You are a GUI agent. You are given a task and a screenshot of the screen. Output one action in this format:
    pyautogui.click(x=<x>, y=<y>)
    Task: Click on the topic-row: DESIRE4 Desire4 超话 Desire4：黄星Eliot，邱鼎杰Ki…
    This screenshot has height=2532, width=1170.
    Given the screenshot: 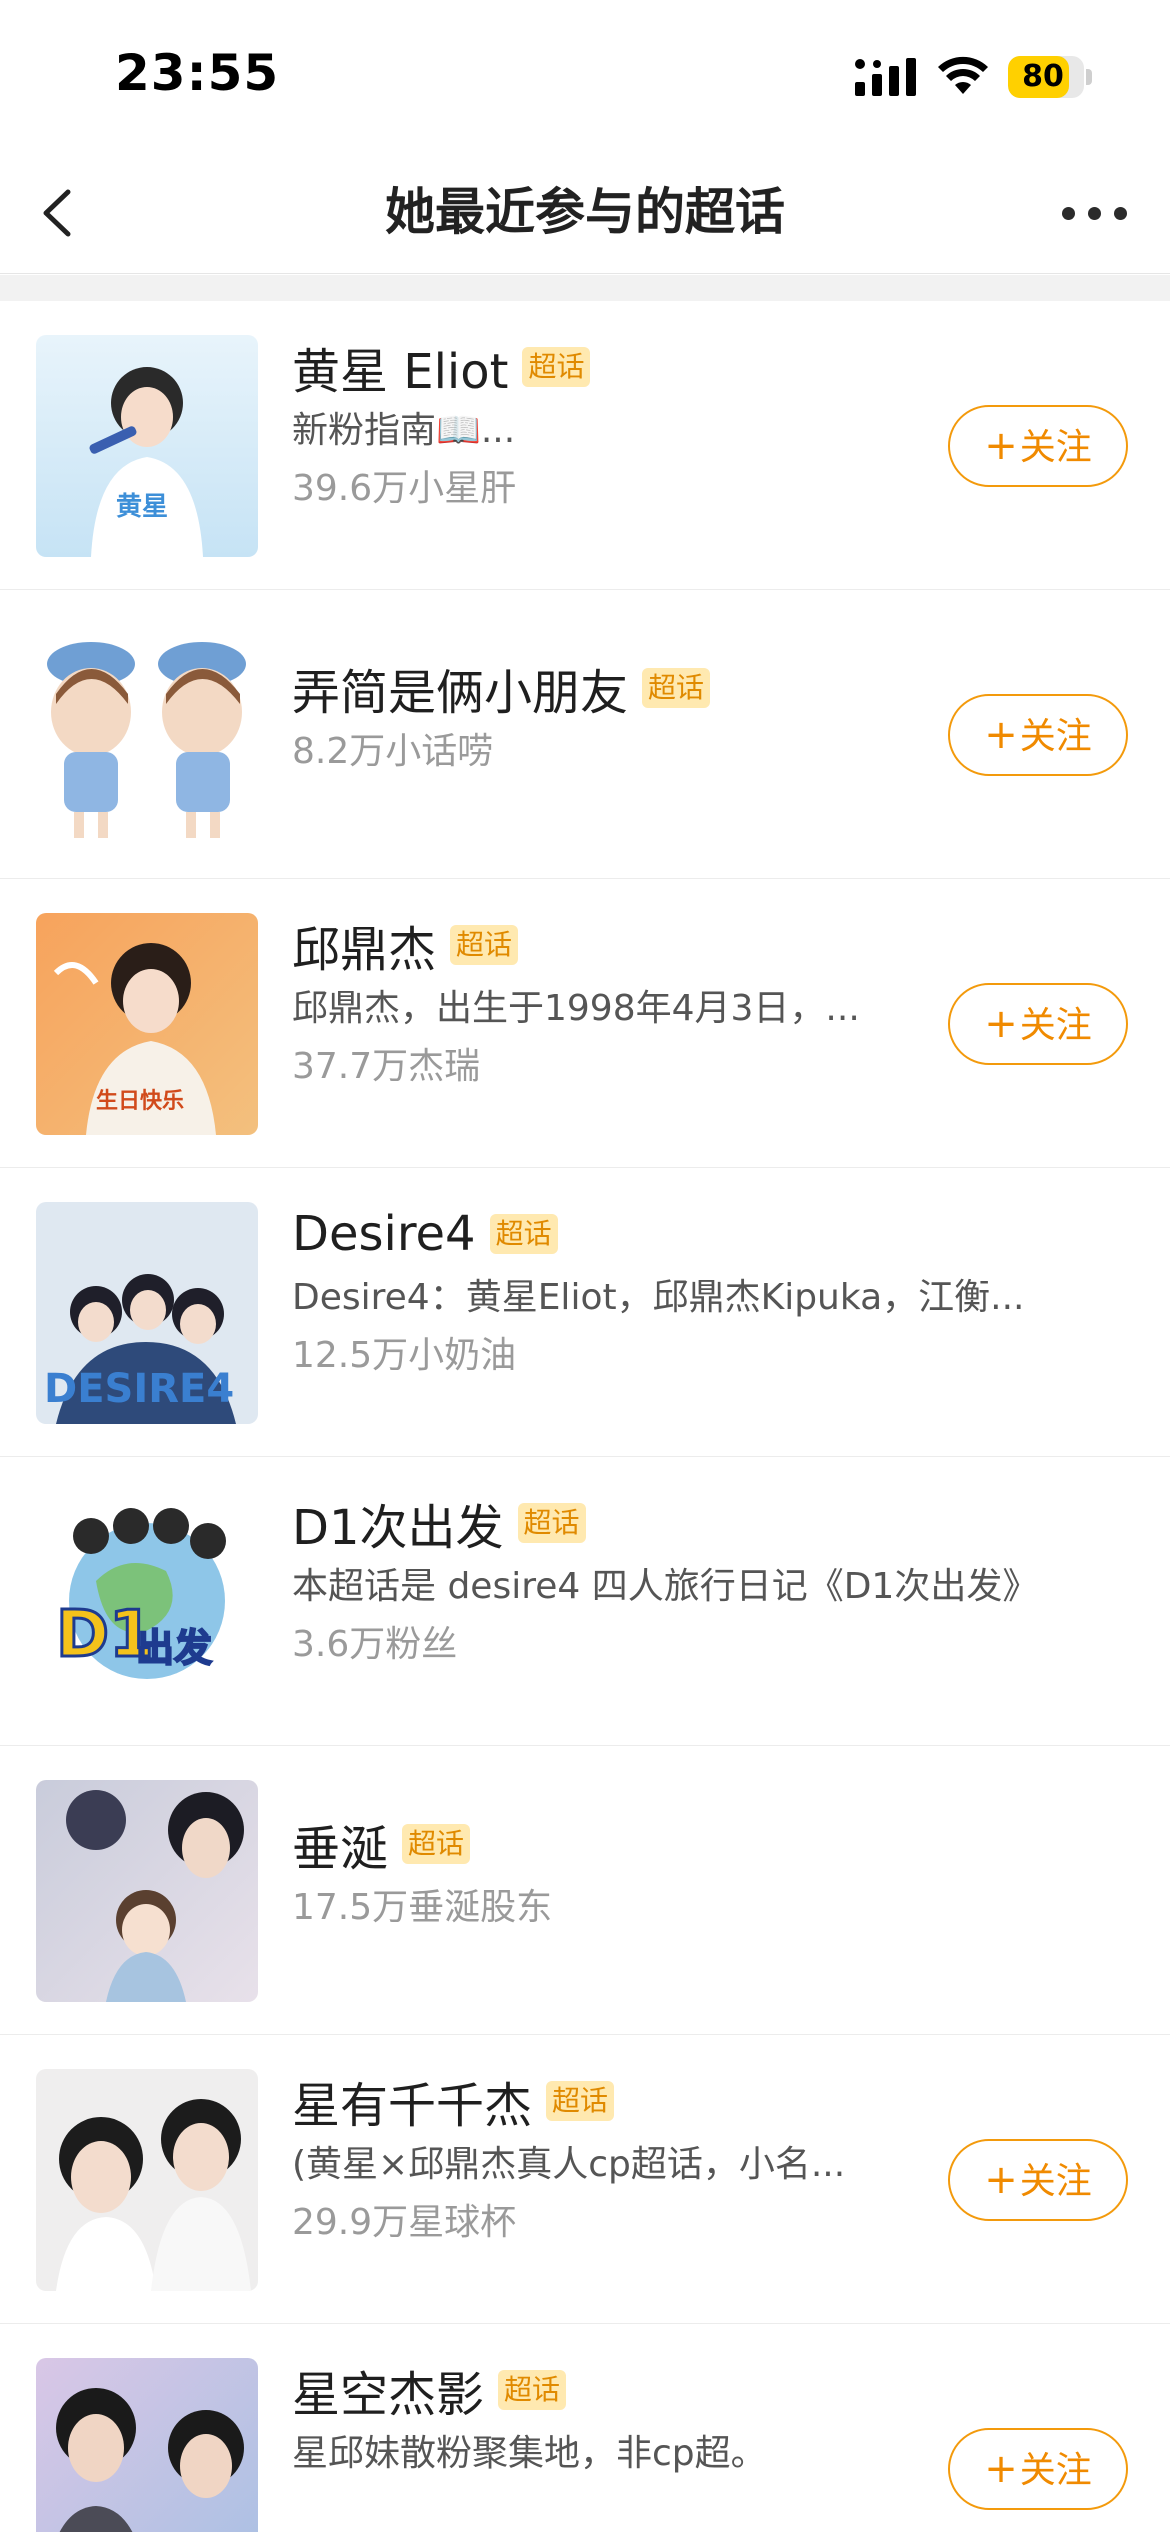 What is the action you would take?
    pyautogui.click(x=585, y=1312)
    